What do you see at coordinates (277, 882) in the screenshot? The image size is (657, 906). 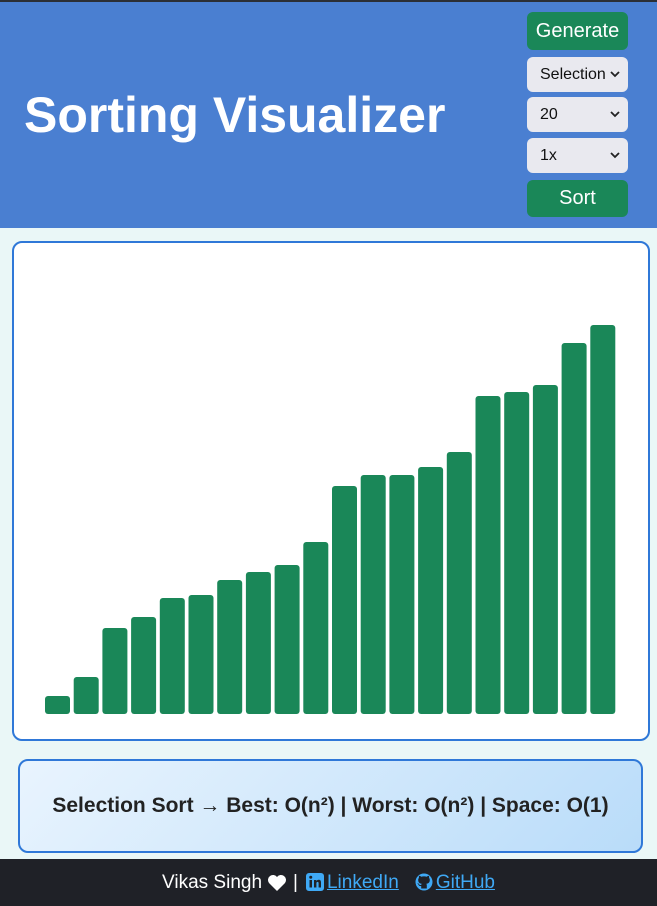 I see `heart-icon` at bounding box center [277, 882].